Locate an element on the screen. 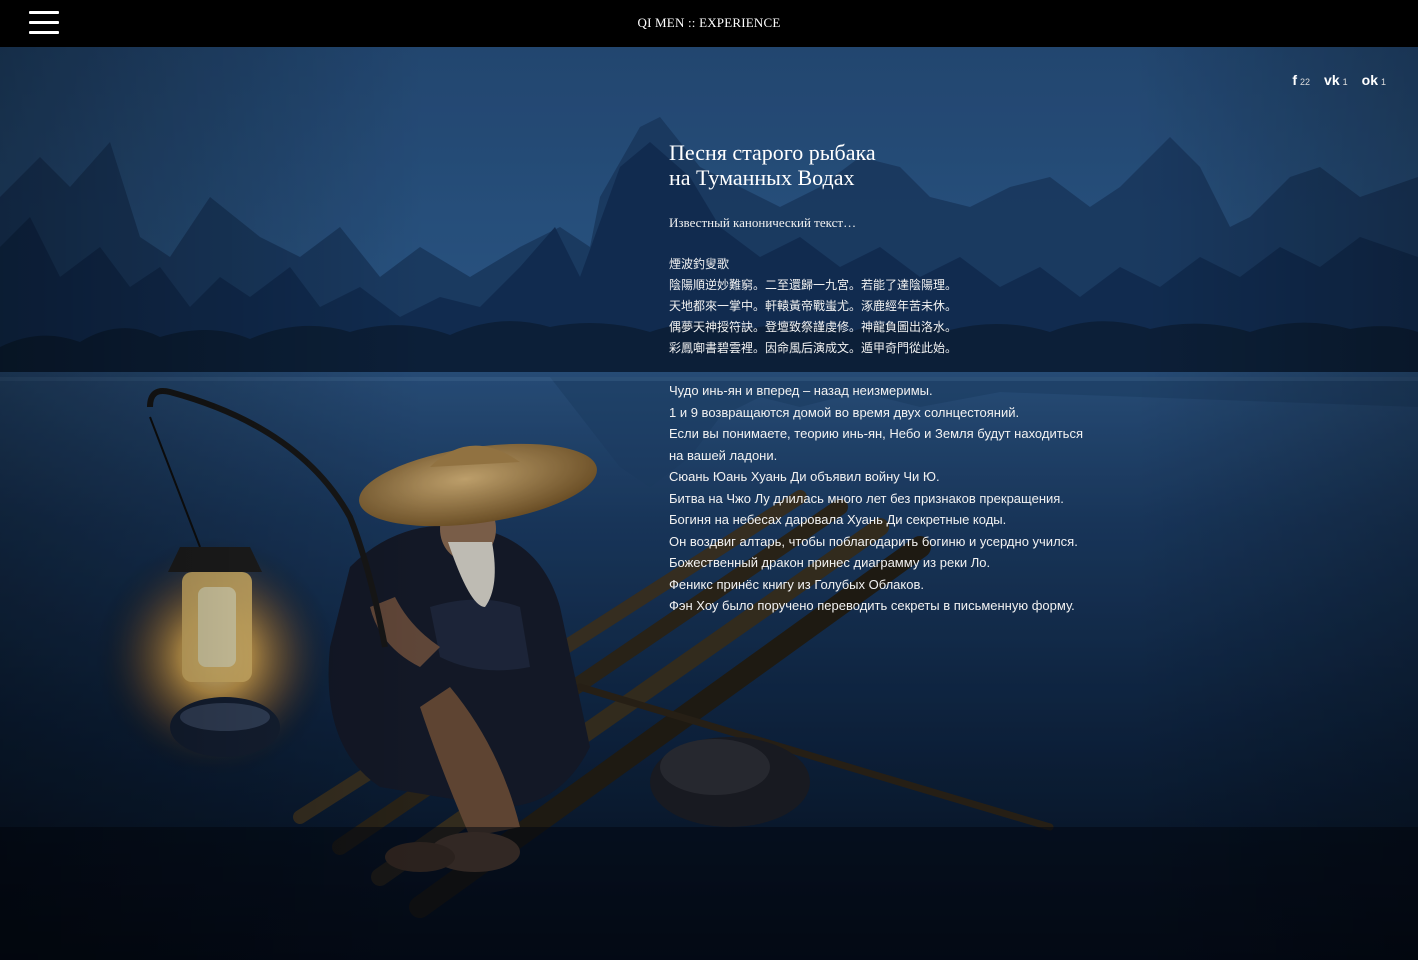  share-odnoklassniki: ok 1 is located at coordinates (1374, 80).